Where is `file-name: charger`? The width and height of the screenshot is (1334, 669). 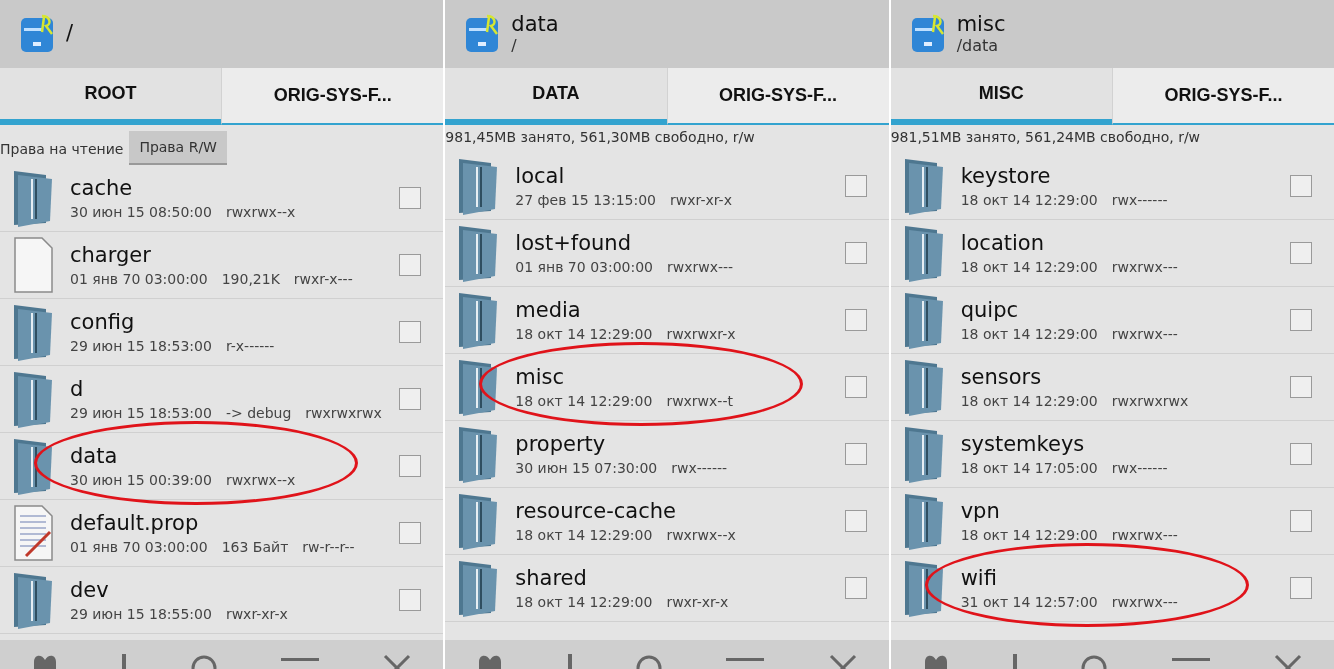 file-name: charger is located at coordinates (227, 255).